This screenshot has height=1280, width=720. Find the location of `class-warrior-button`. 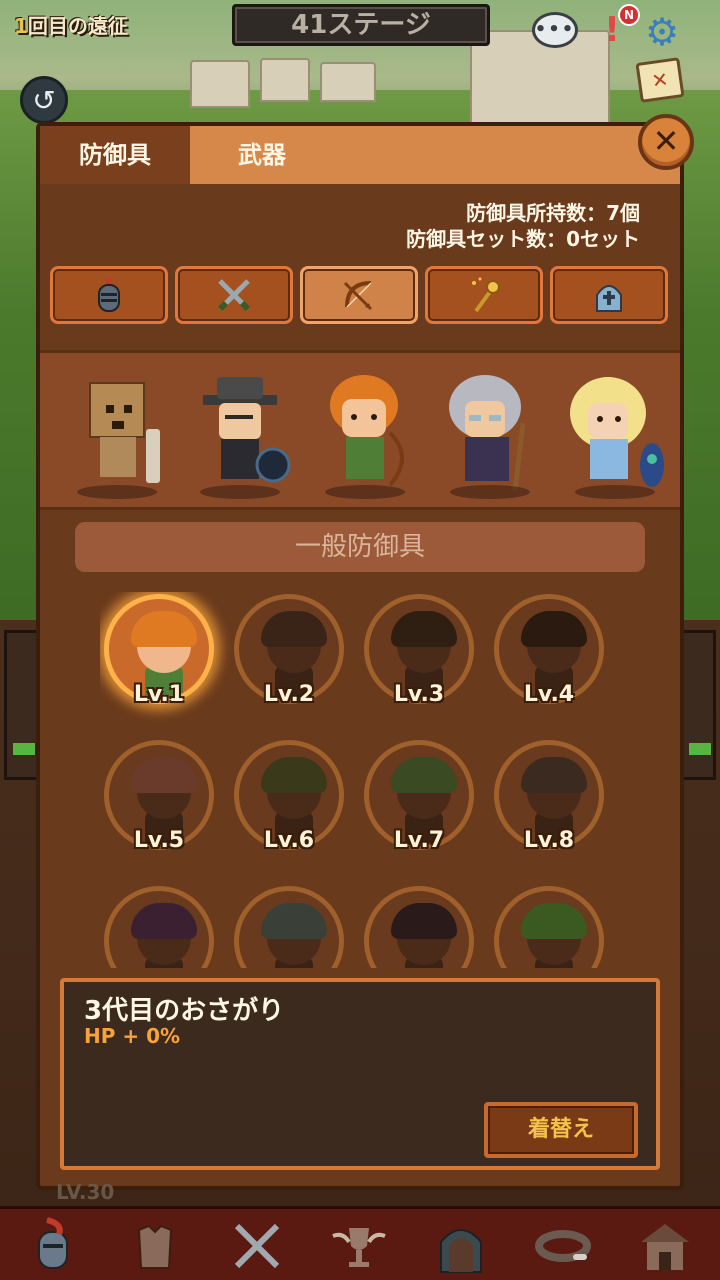

class-warrior-button is located at coordinates (234, 295).